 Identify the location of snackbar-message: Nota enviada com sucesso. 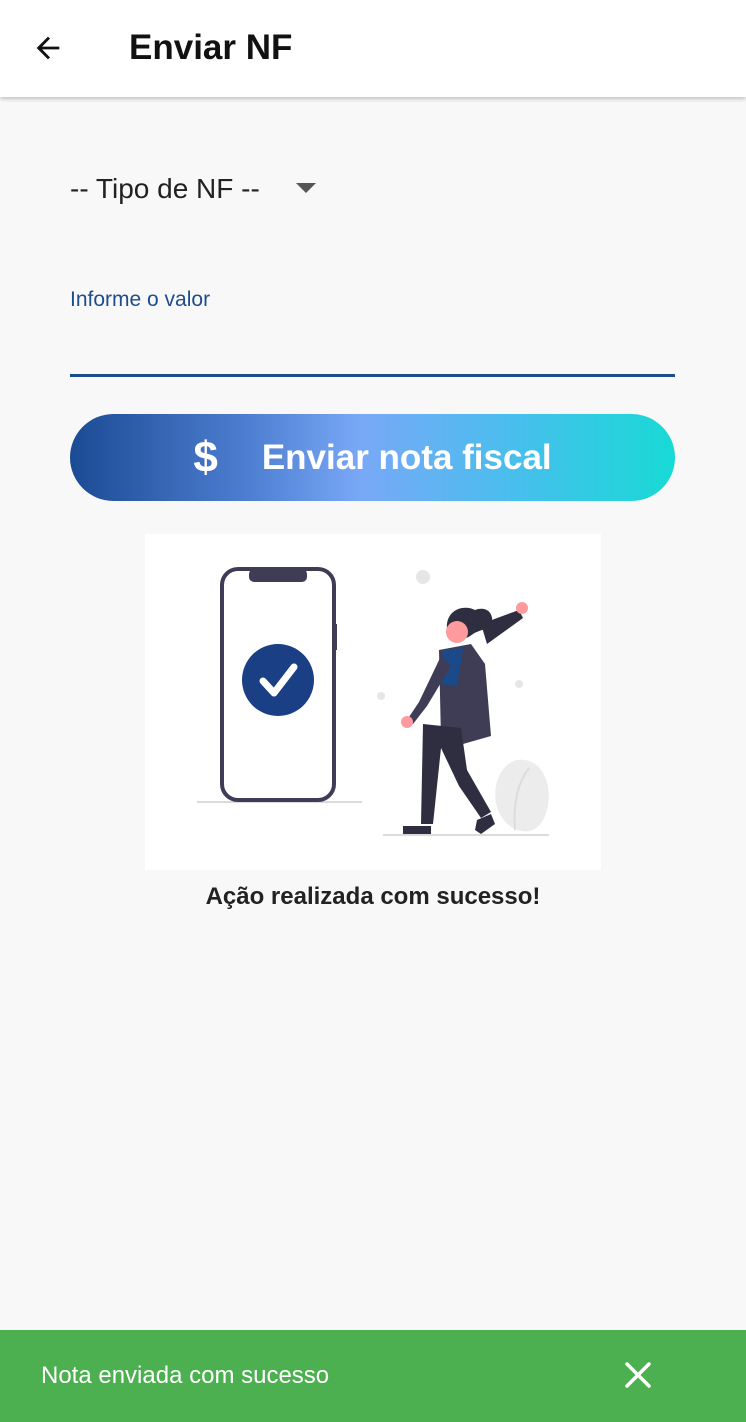
(185, 1375).